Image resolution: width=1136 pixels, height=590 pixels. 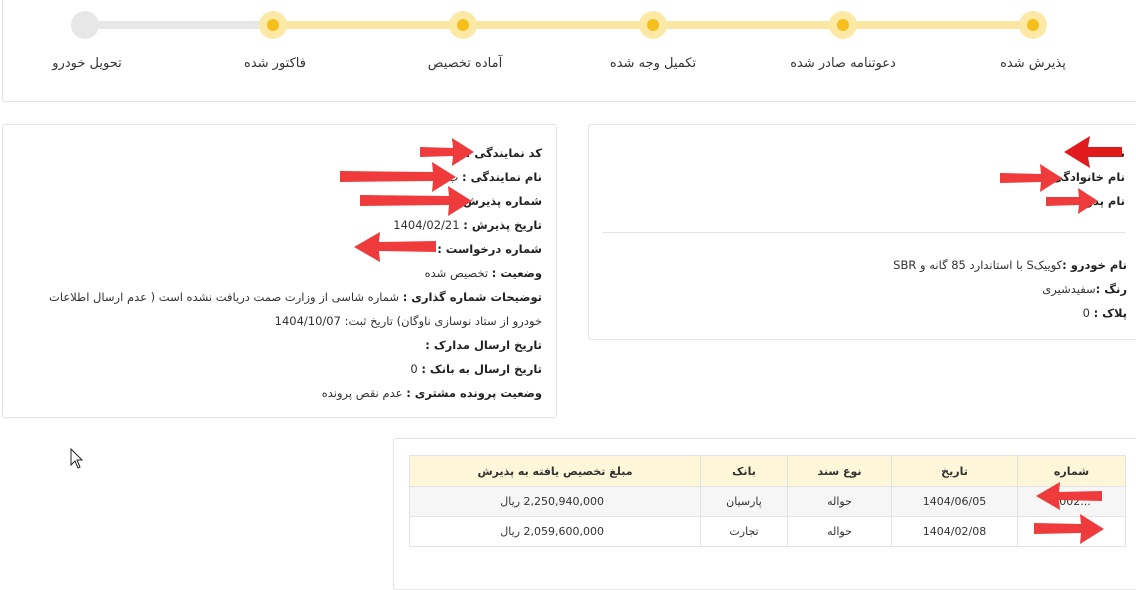 I want to click on step-label-accepted: پذیرش شده, so click(x=1033, y=63).